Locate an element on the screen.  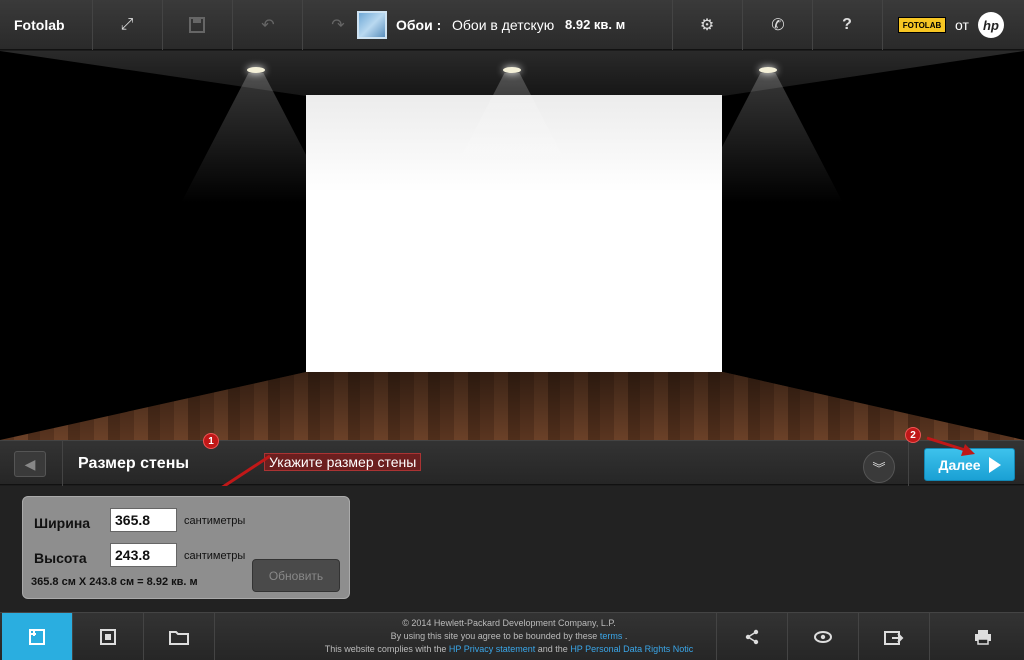
product-area: 8.92 кв. м is located at coordinates (595, 24).